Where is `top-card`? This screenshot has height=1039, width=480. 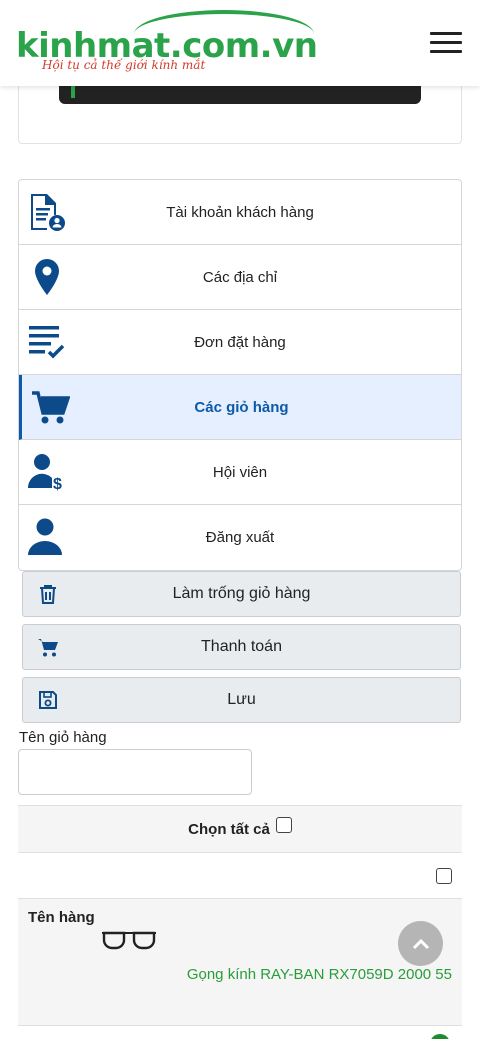 top-card is located at coordinates (240, 115).